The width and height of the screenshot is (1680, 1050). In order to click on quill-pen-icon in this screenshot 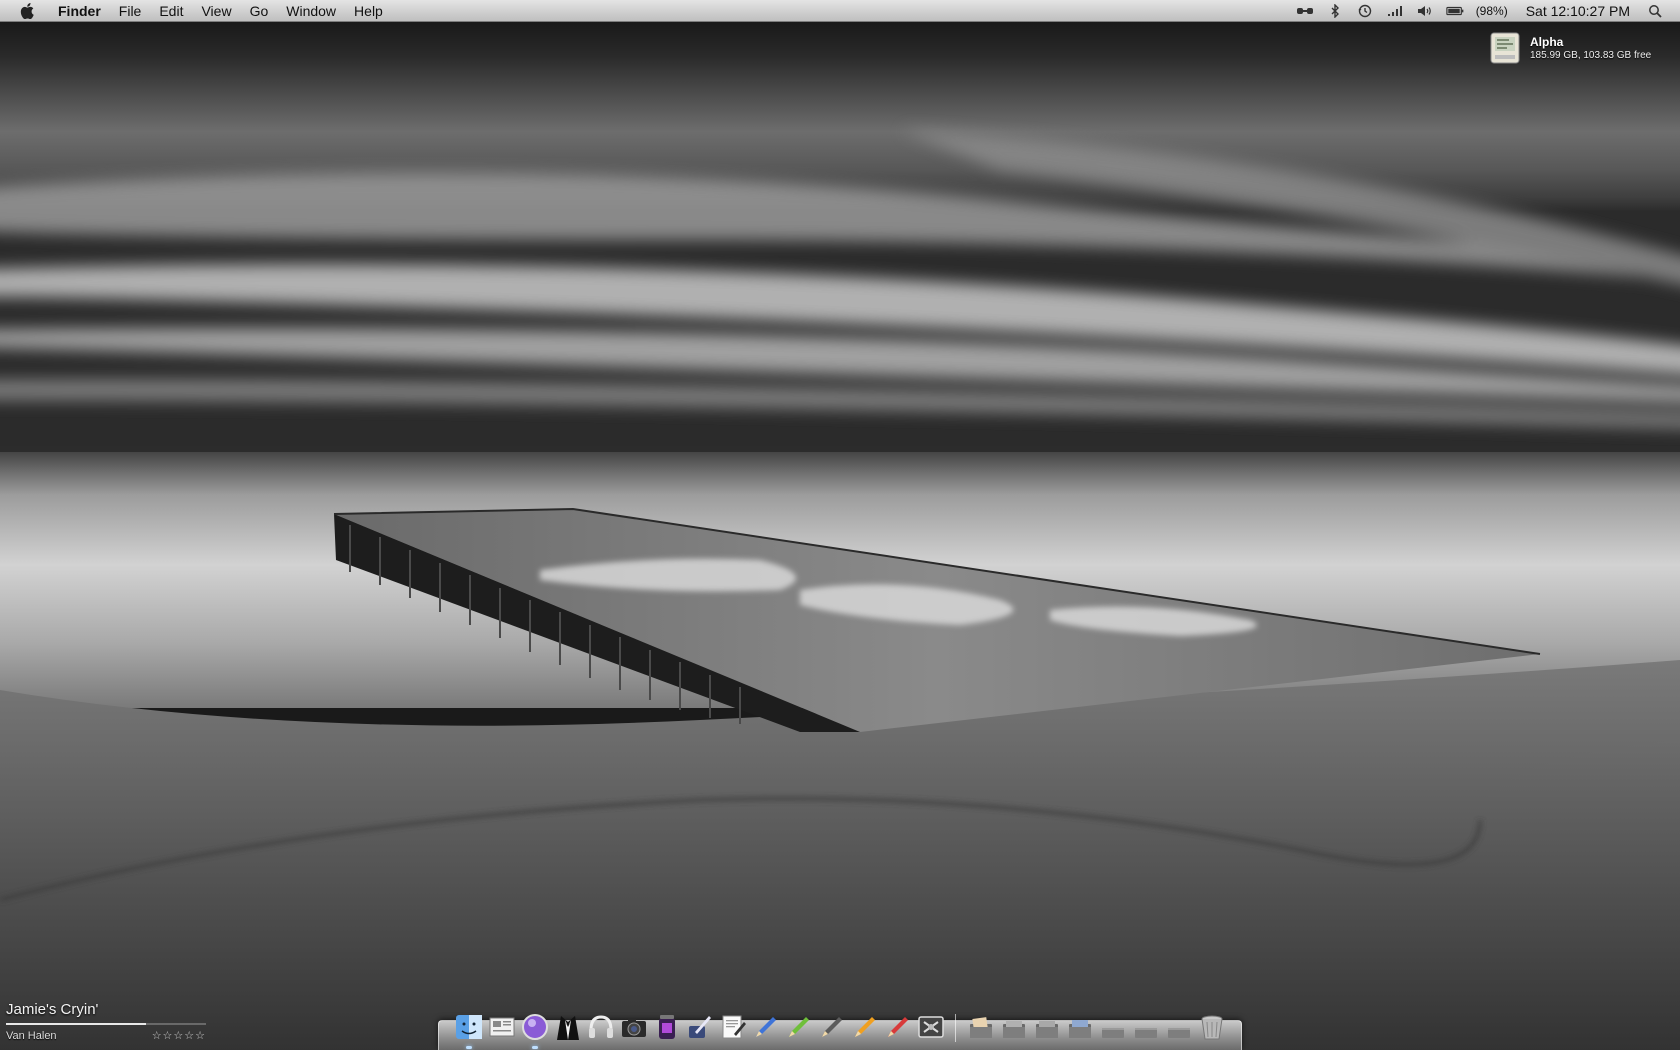, I will do `click(700, 1027)`.